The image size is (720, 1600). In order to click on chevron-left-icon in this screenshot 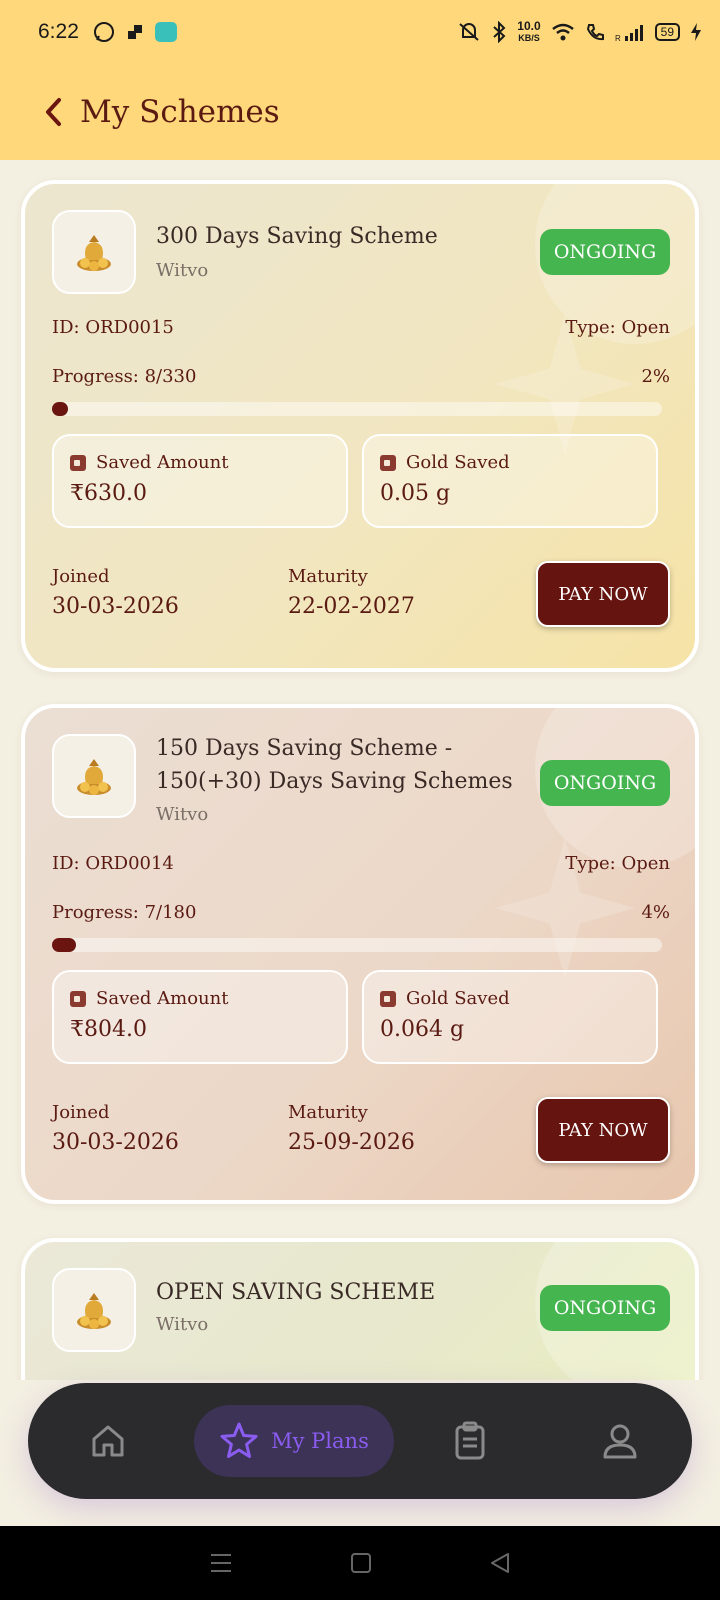, I will do `click(53, 112)`.